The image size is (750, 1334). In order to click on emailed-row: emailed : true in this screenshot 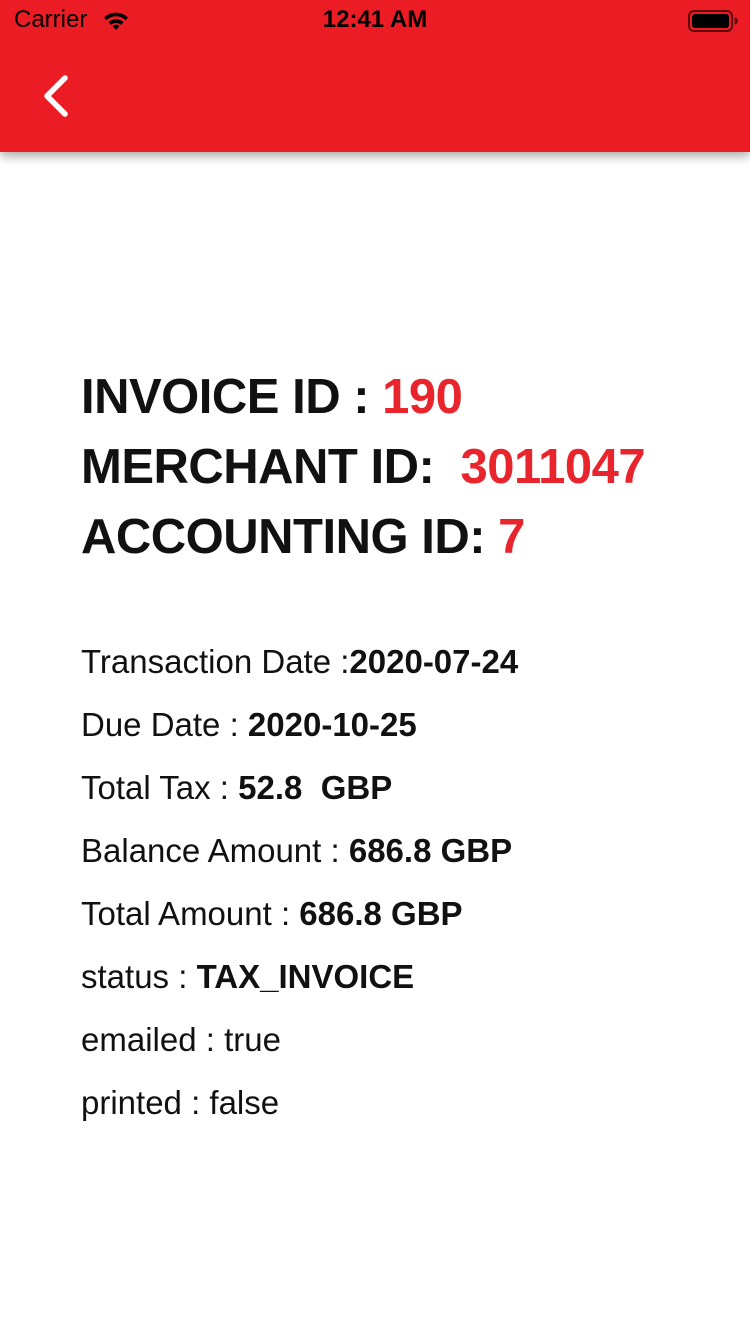, I will do `click(181, 1039)`.